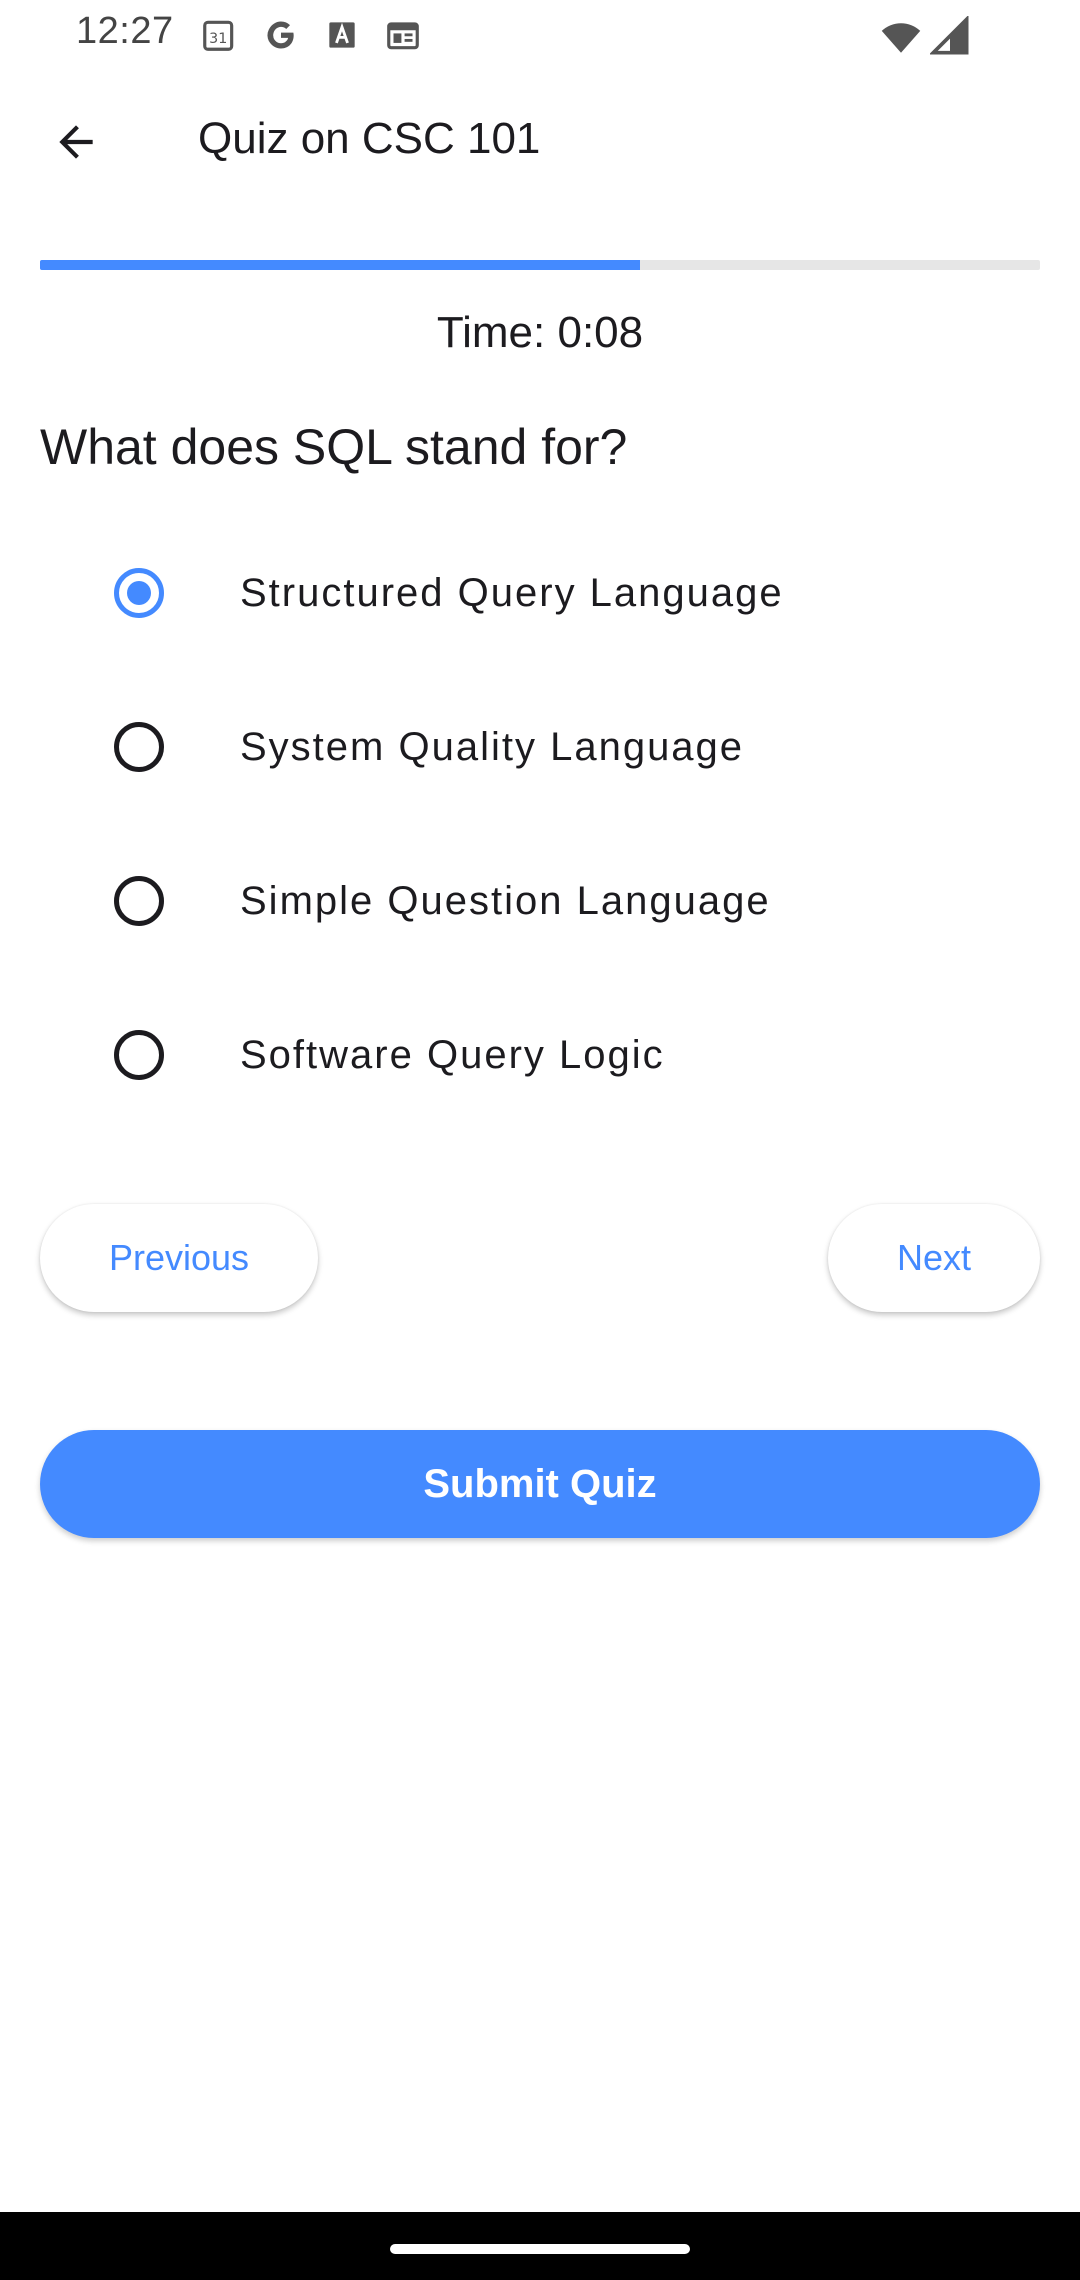 The height and width of the screenshot is (2280, 1080). I want to click on home-gesture-handle, so click(540, 2249).